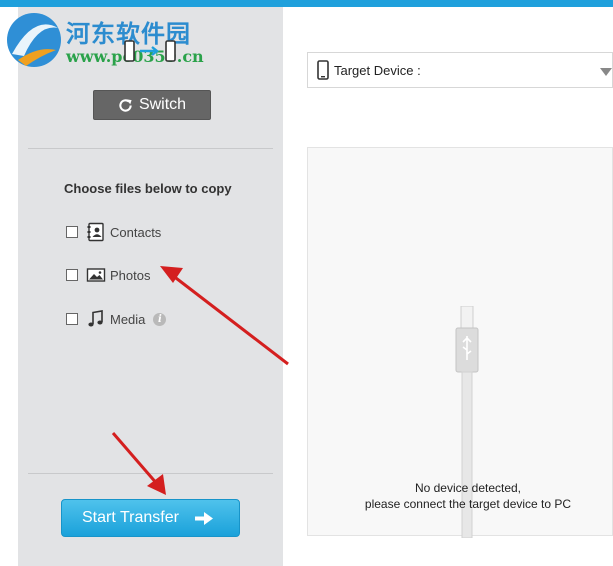 This screenshot has height=566, width=613. I want to click on file-option-photos: Photos, so click(108, 275).